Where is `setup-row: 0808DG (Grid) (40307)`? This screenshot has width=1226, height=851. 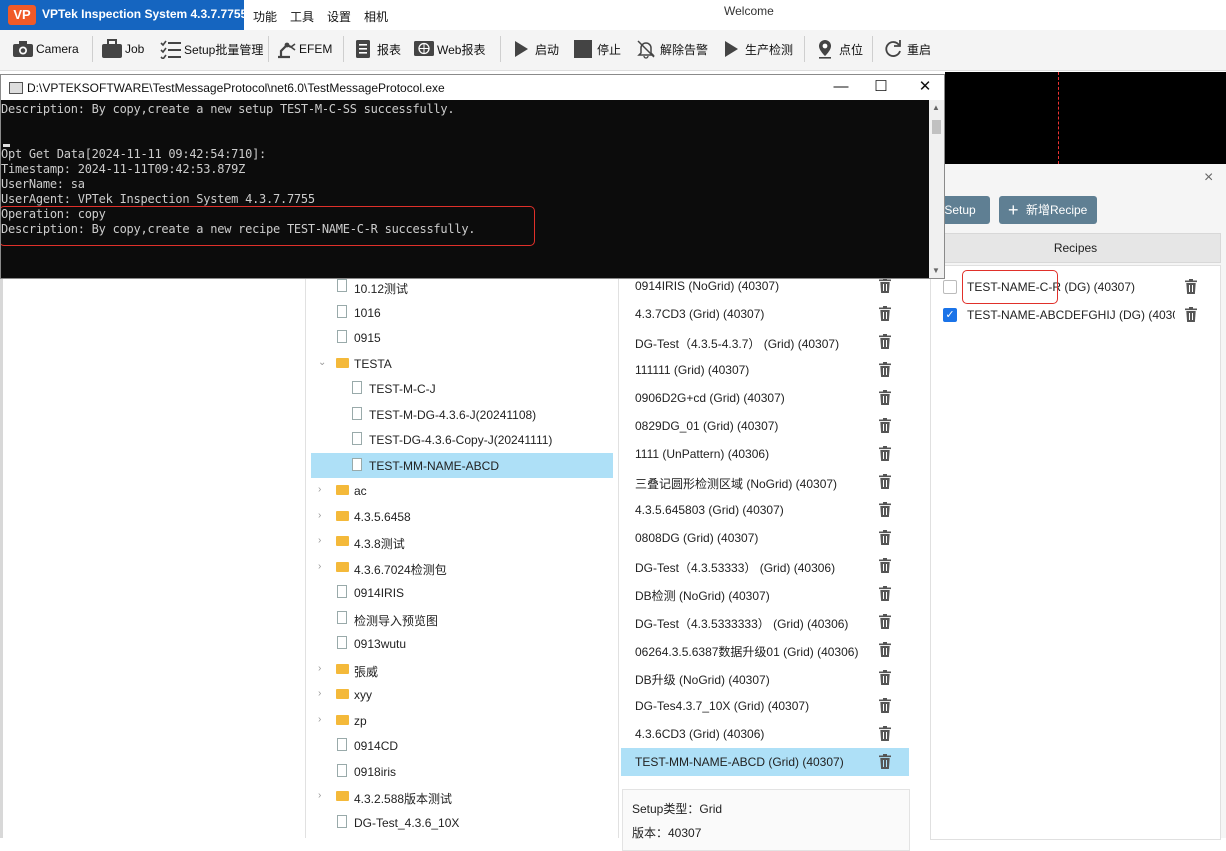 setup-row: 0808DG (Grid) (40307) is located at coordinates (765, 538).